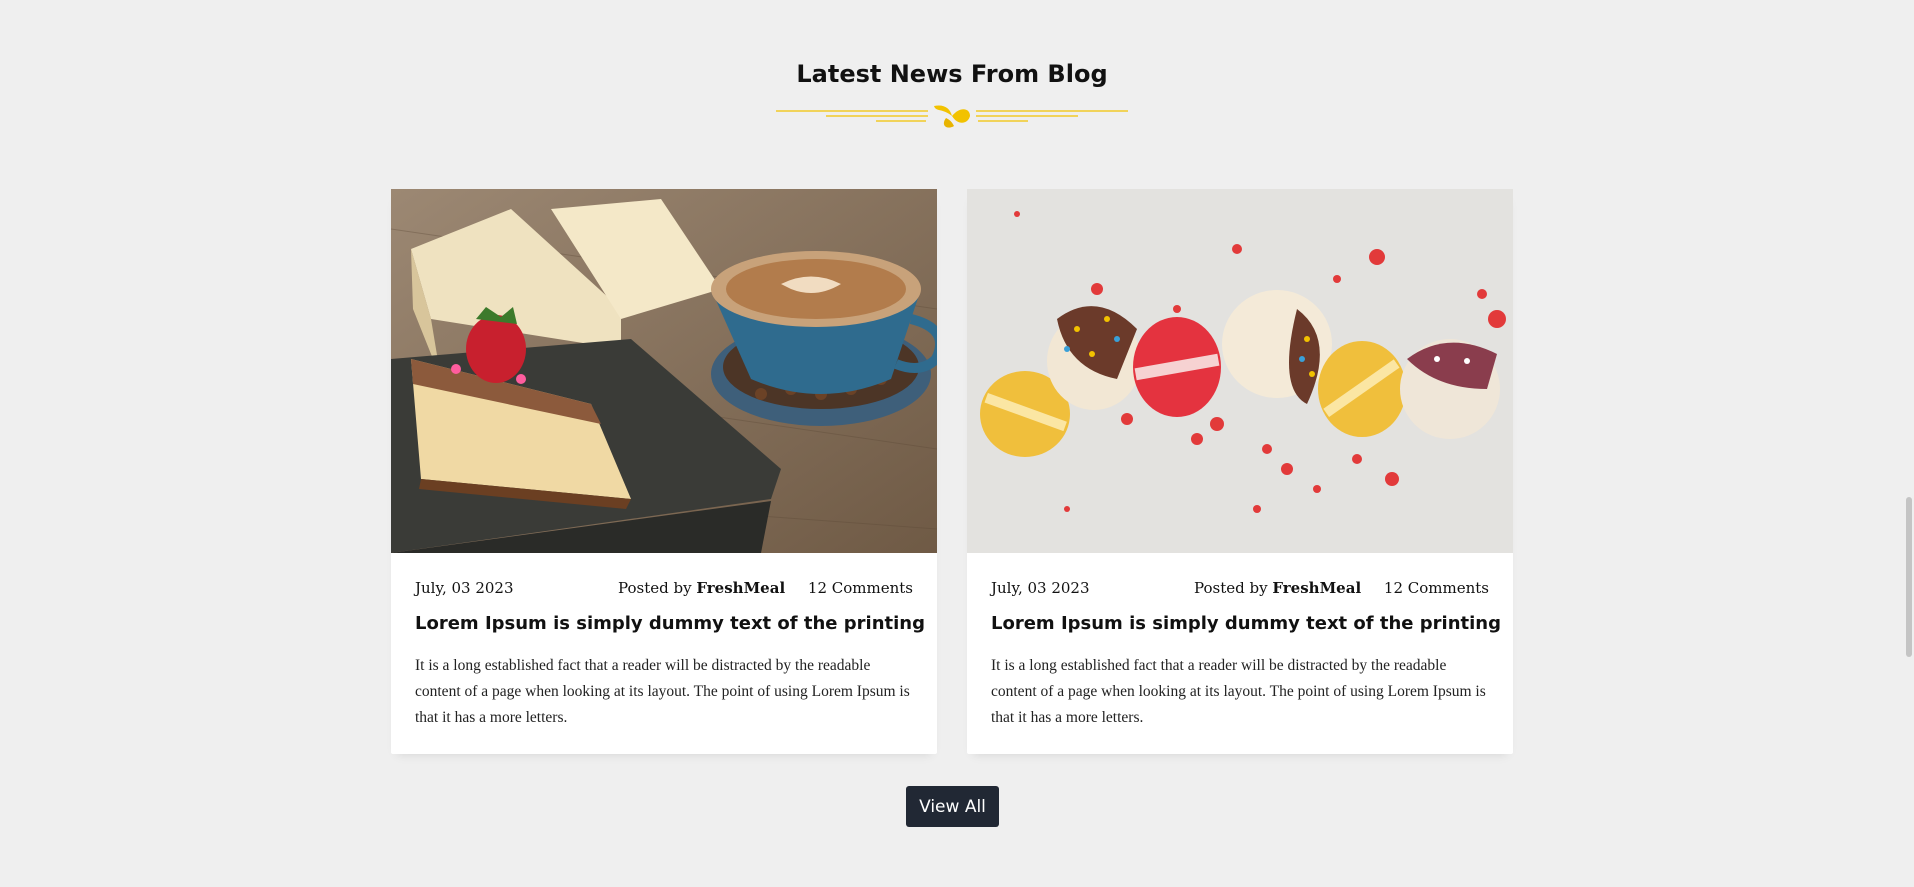  I want to click on view-all-button: View All, so click(952, 806).